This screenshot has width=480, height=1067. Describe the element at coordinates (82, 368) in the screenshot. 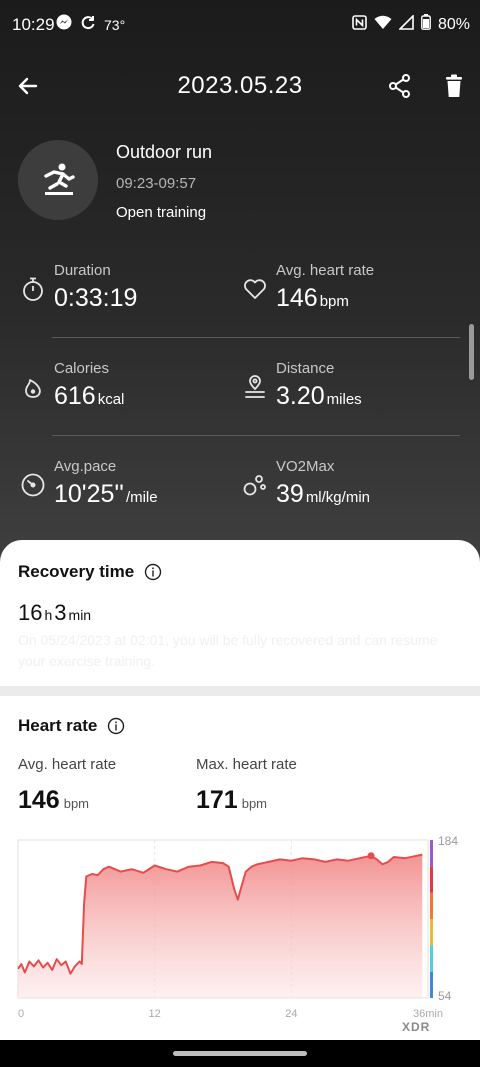

I see `stat-label: Calories` at that location.